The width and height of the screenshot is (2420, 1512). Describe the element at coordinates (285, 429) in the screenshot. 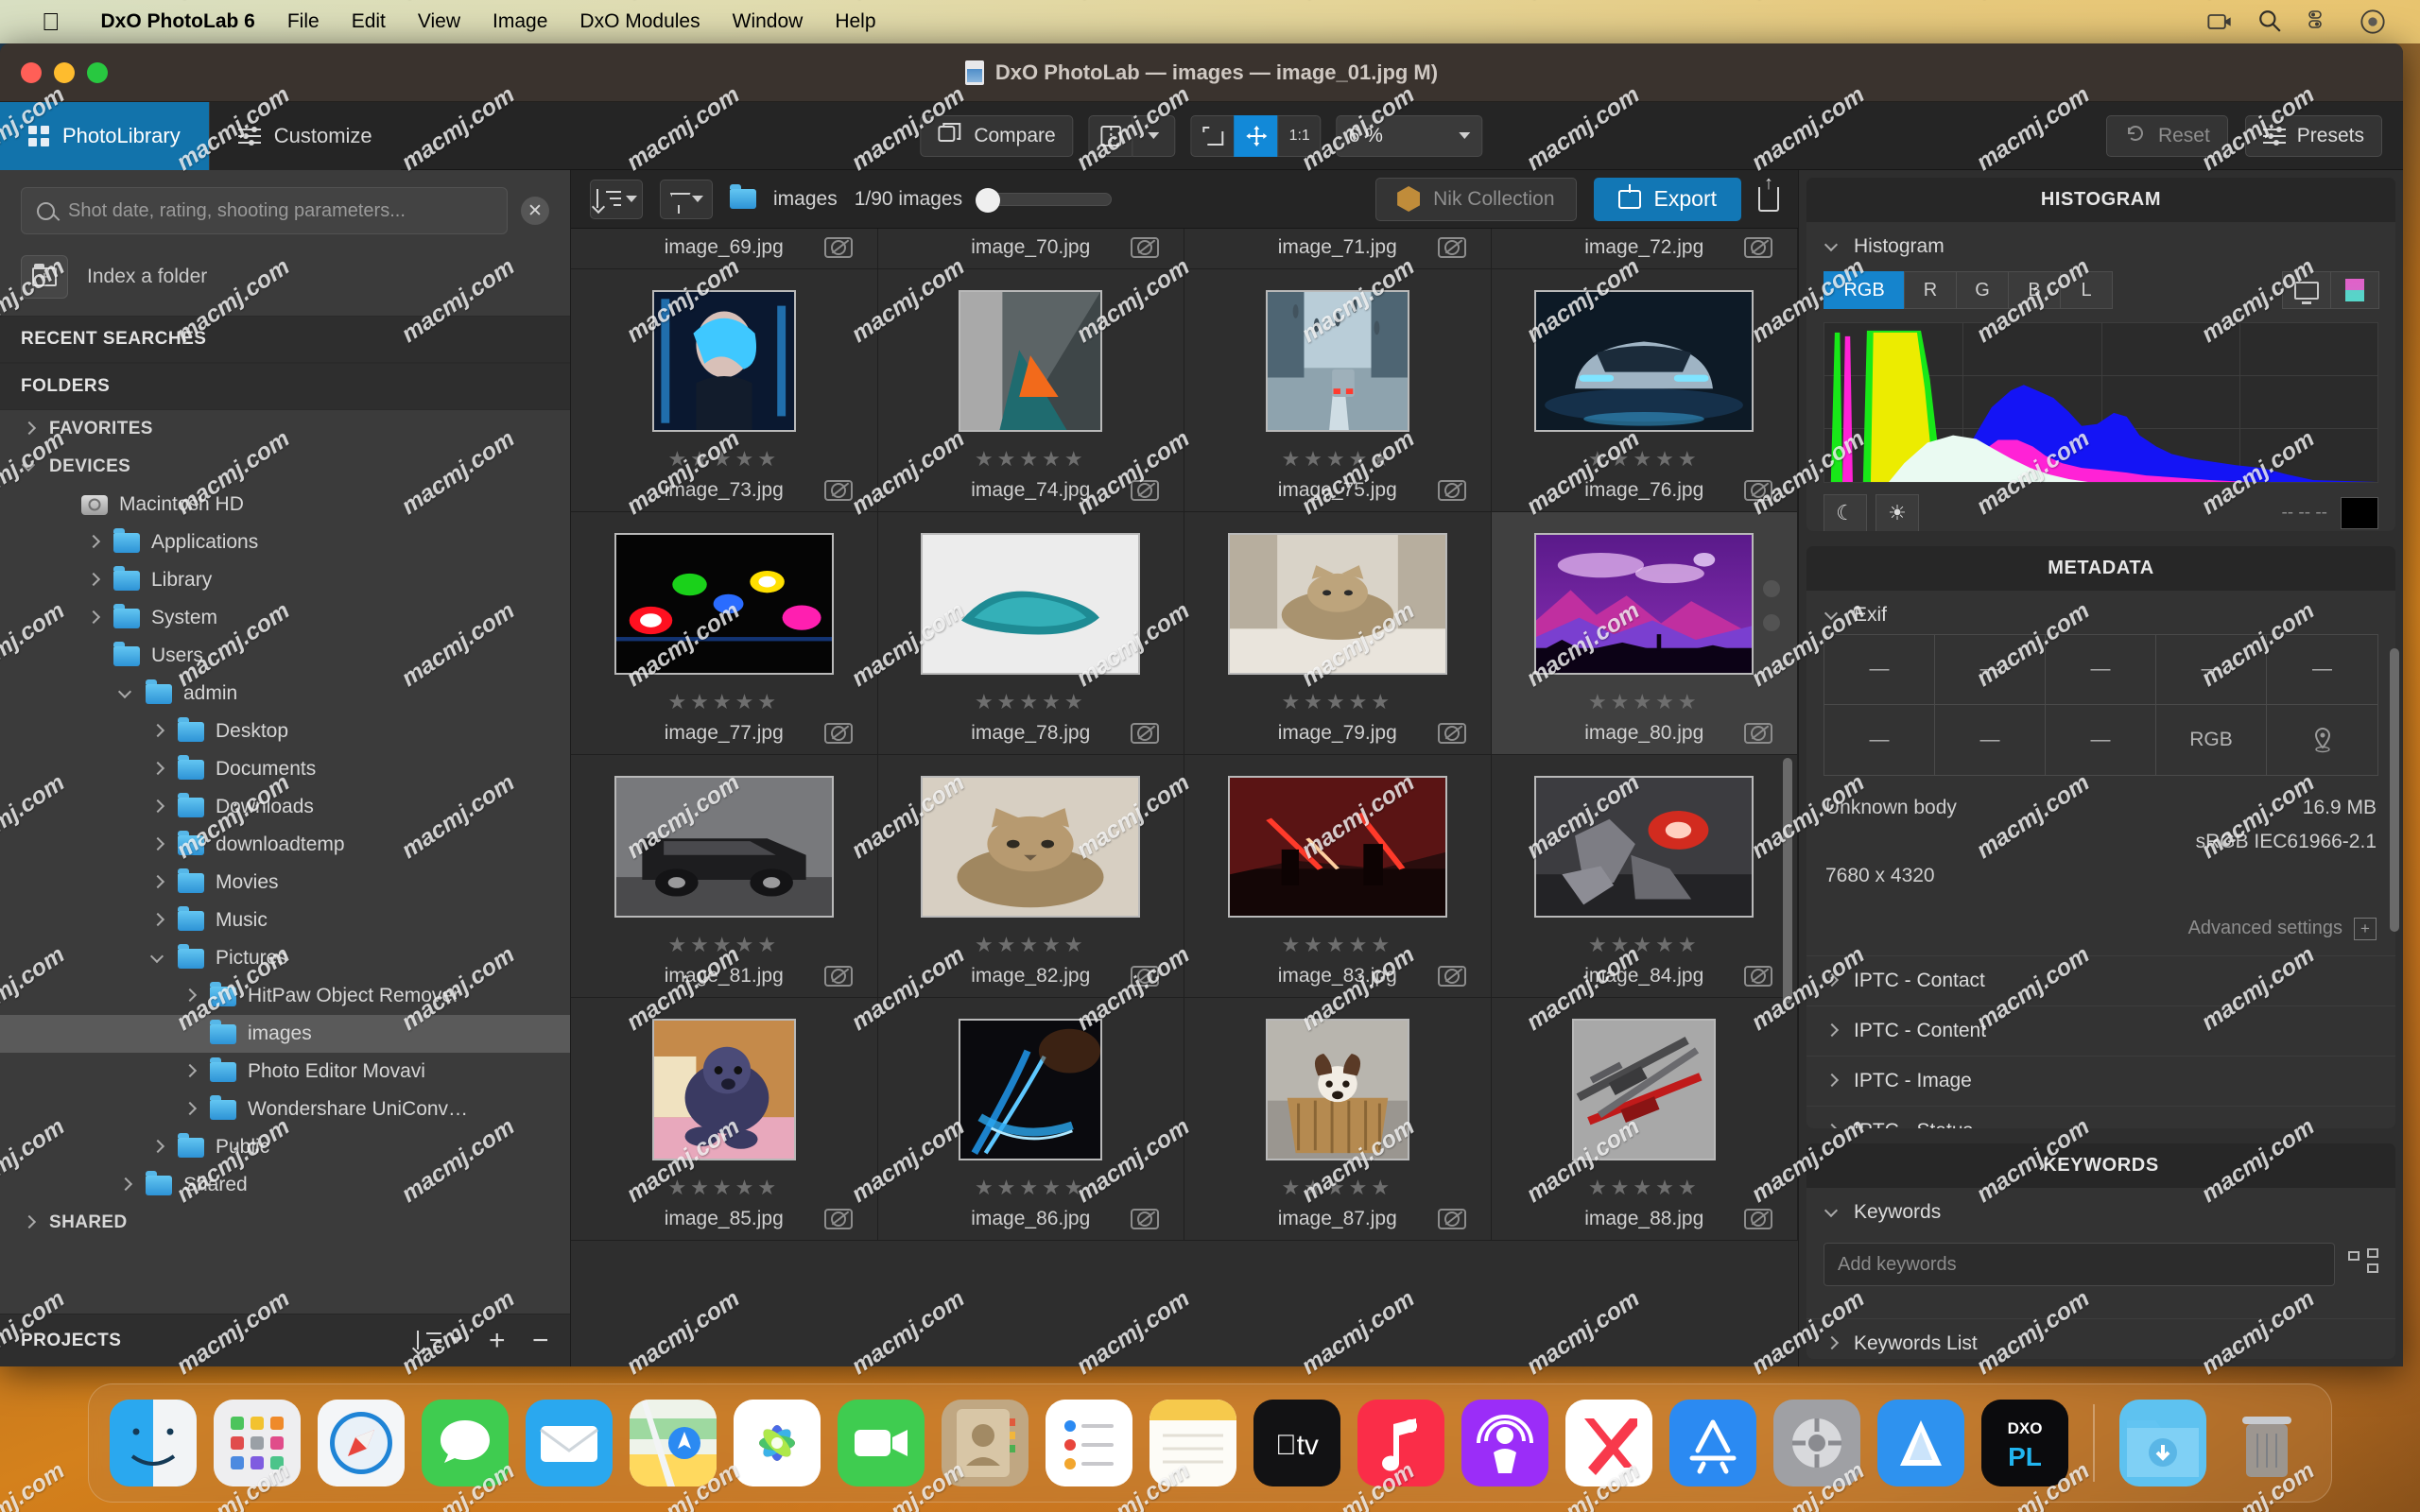

I see `tree-item-favorites: FAVORITES` at that location.